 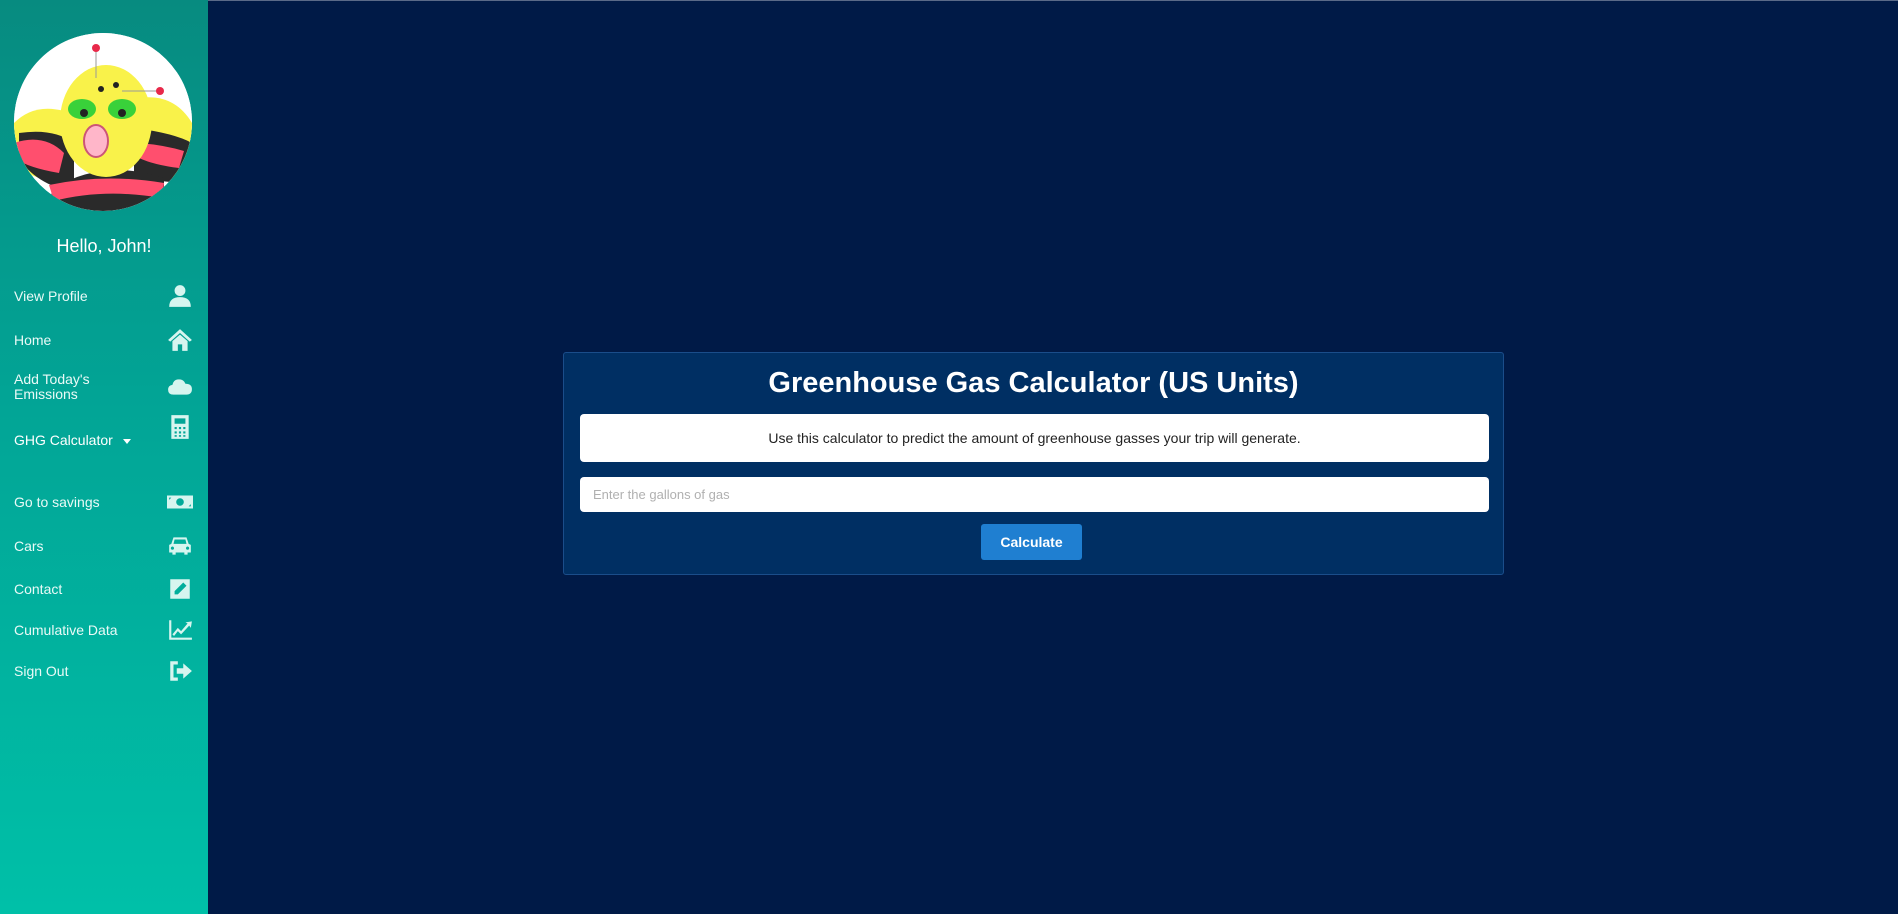 What do you see at coordinates (126, 441) in the screenshot?
I see `caret-down-icon` at bounding box center [126, 441].